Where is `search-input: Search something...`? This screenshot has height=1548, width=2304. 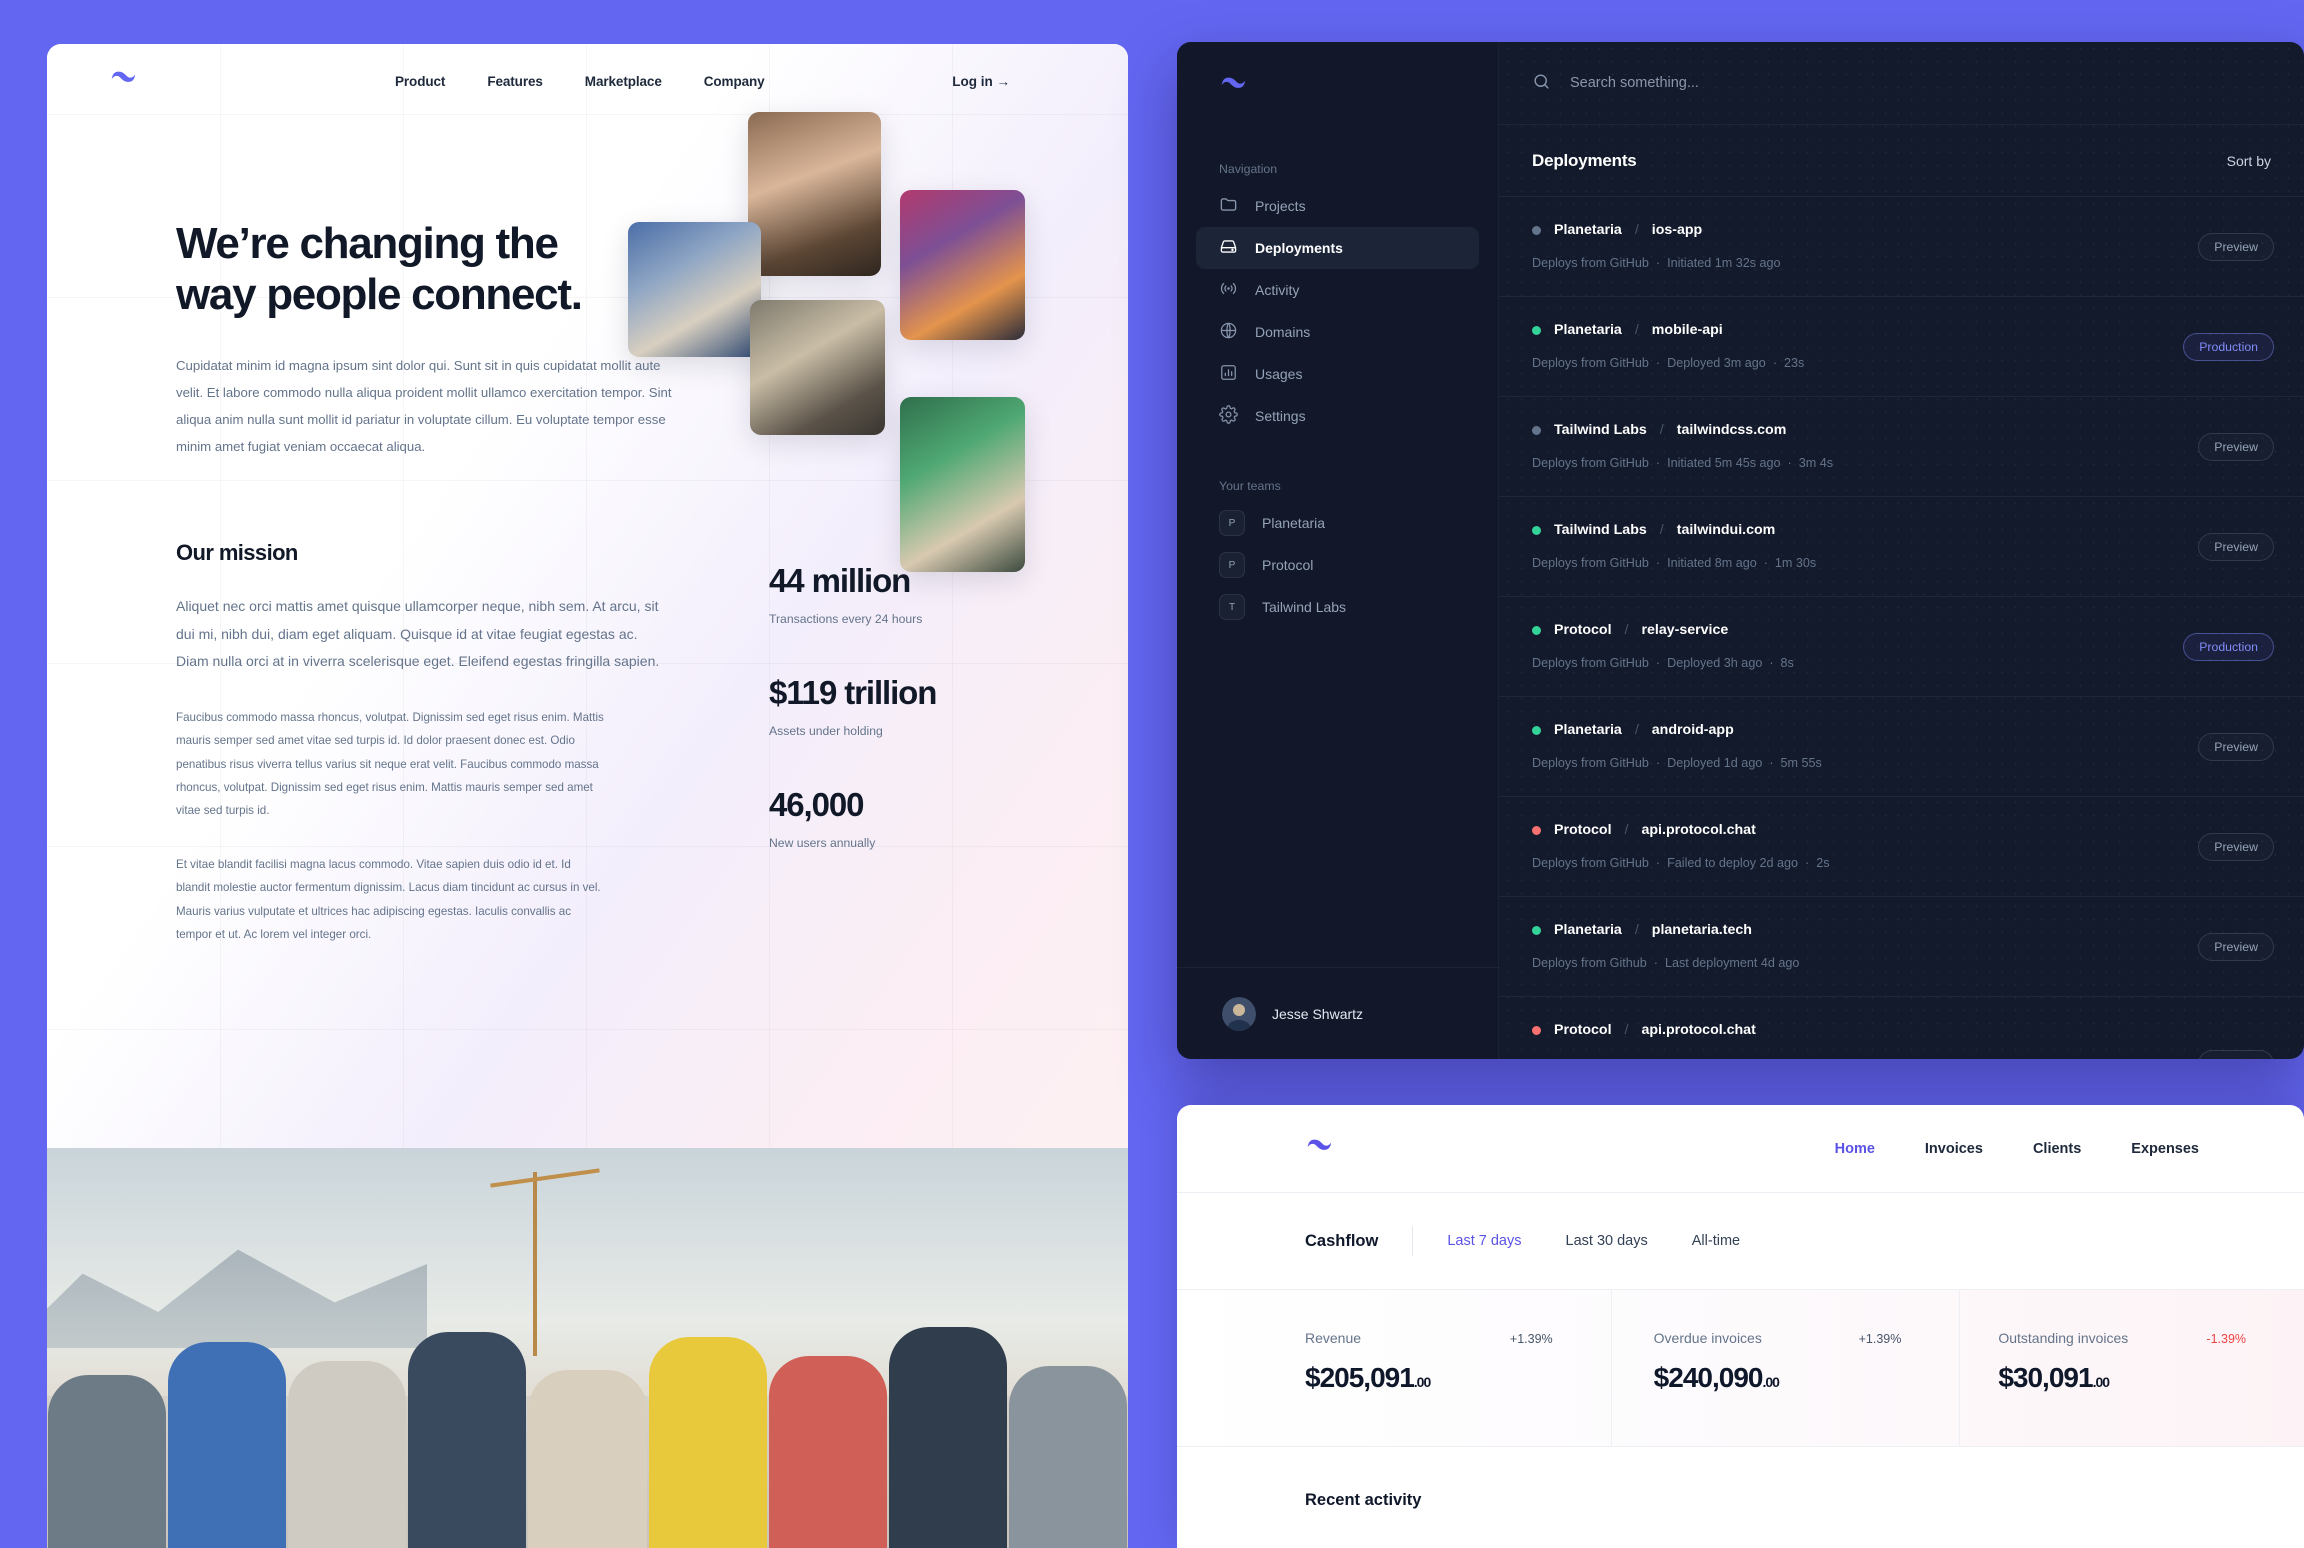
search-input: Search something... is located at coordinates (1634, 83).